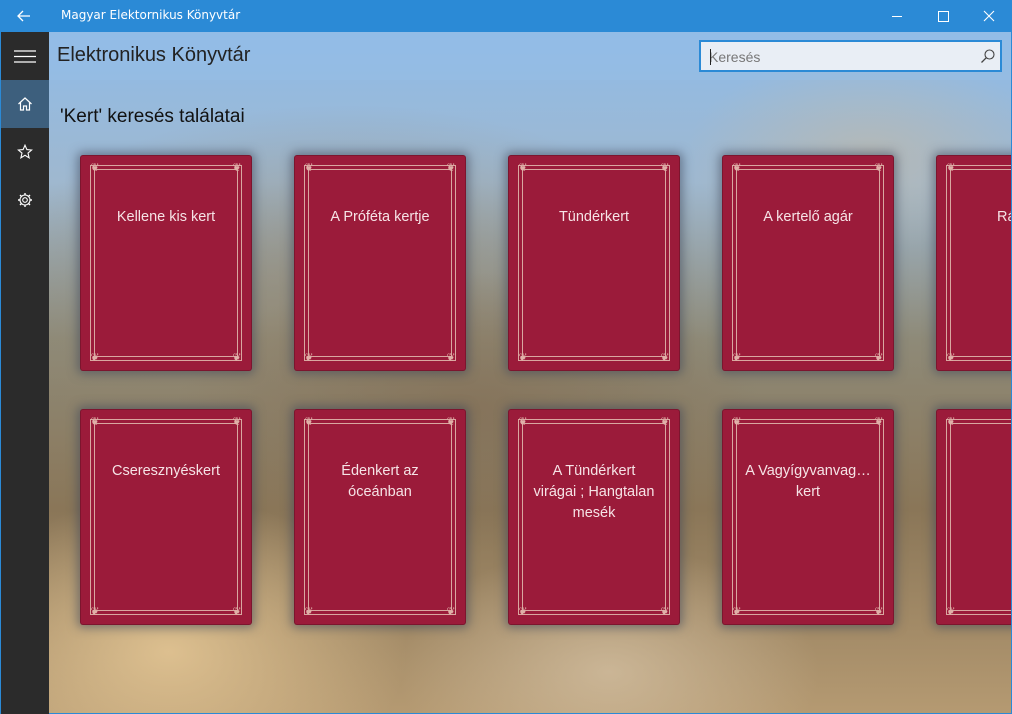 This screenshot has width=1012, height=714. Describe the element at coordinates (594, 217) in the screenshot. I see `book-title: Tündérkert` at that location.